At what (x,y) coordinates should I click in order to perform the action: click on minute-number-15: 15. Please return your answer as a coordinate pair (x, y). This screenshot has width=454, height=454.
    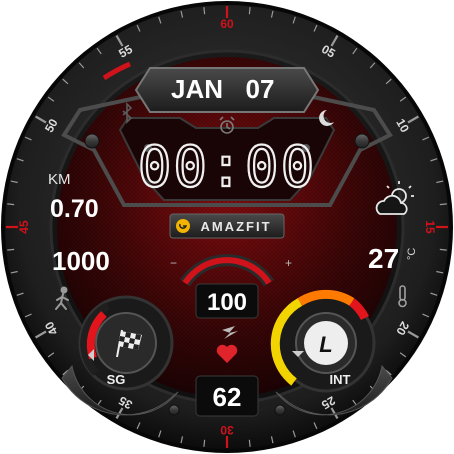
    Looking at the image, I should click on (430, 227).